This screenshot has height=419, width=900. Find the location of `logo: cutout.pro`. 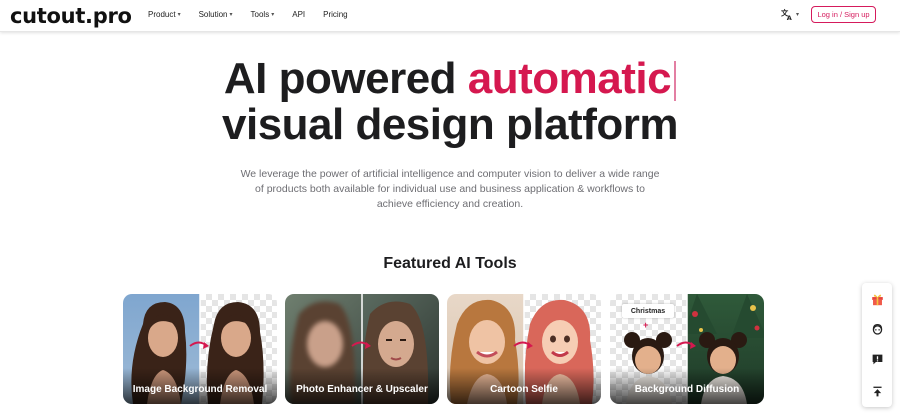

logo: cutout.pro is located at coordinates (71, 16).